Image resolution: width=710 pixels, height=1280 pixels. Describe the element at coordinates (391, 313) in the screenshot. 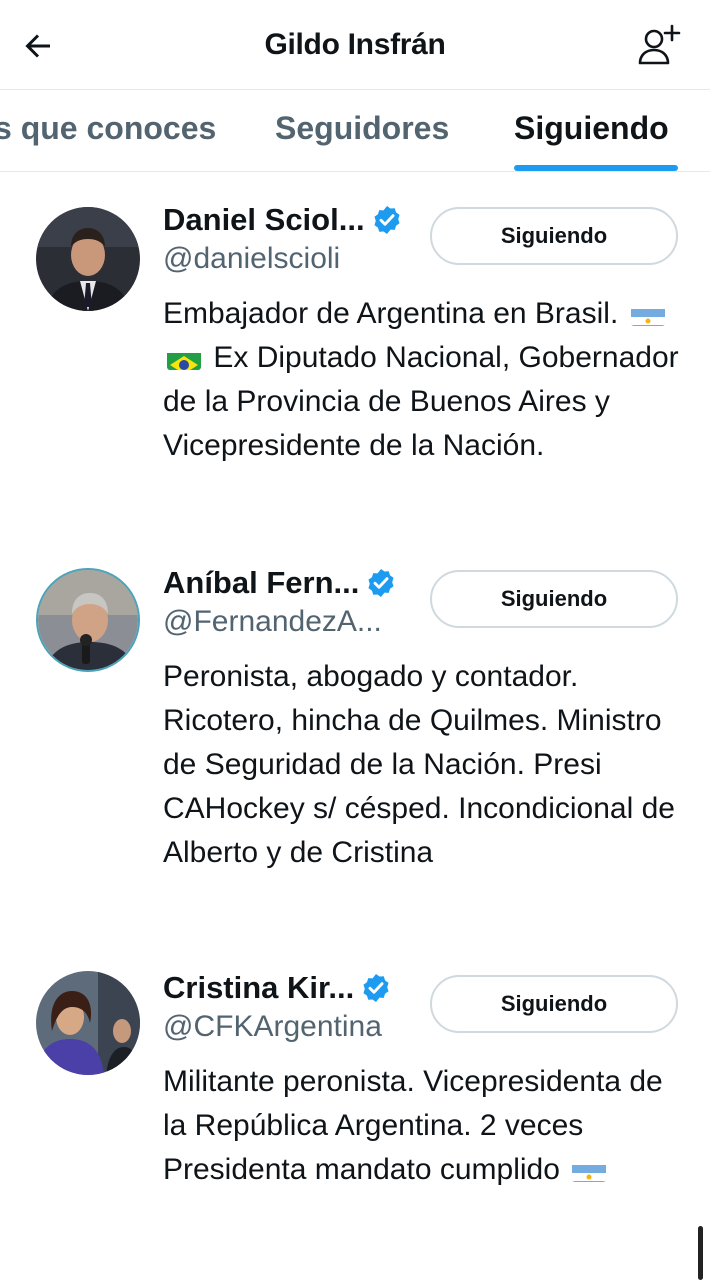

I see `bio-text: Embajador de Argentina en Brasil.` at that location.